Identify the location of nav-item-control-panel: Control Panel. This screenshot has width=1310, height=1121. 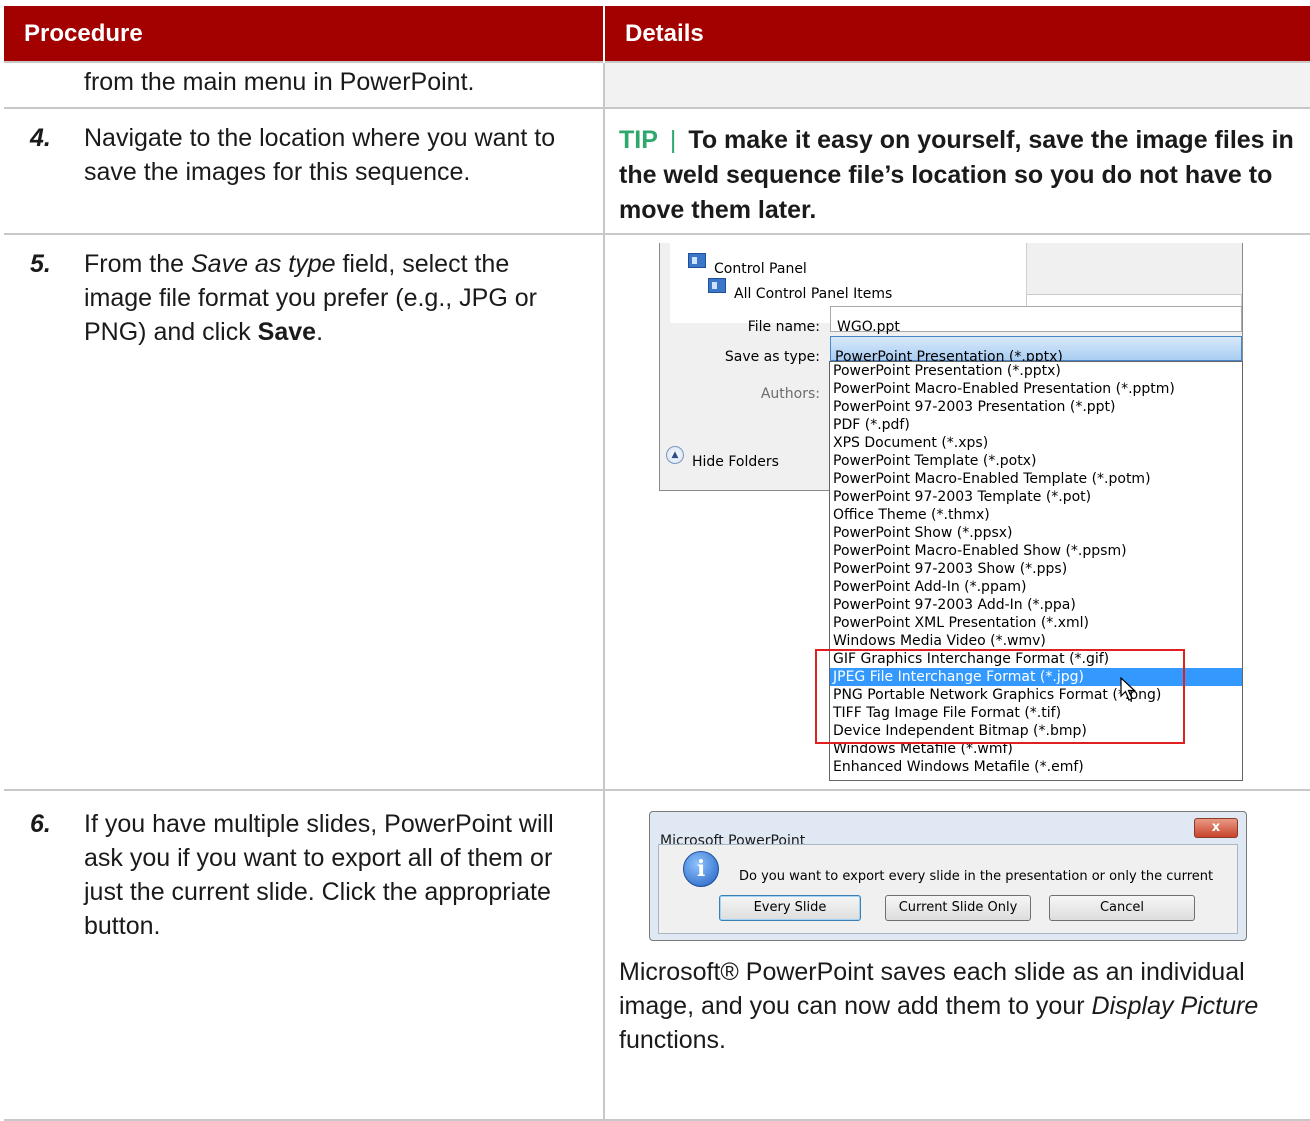
(747, 264).